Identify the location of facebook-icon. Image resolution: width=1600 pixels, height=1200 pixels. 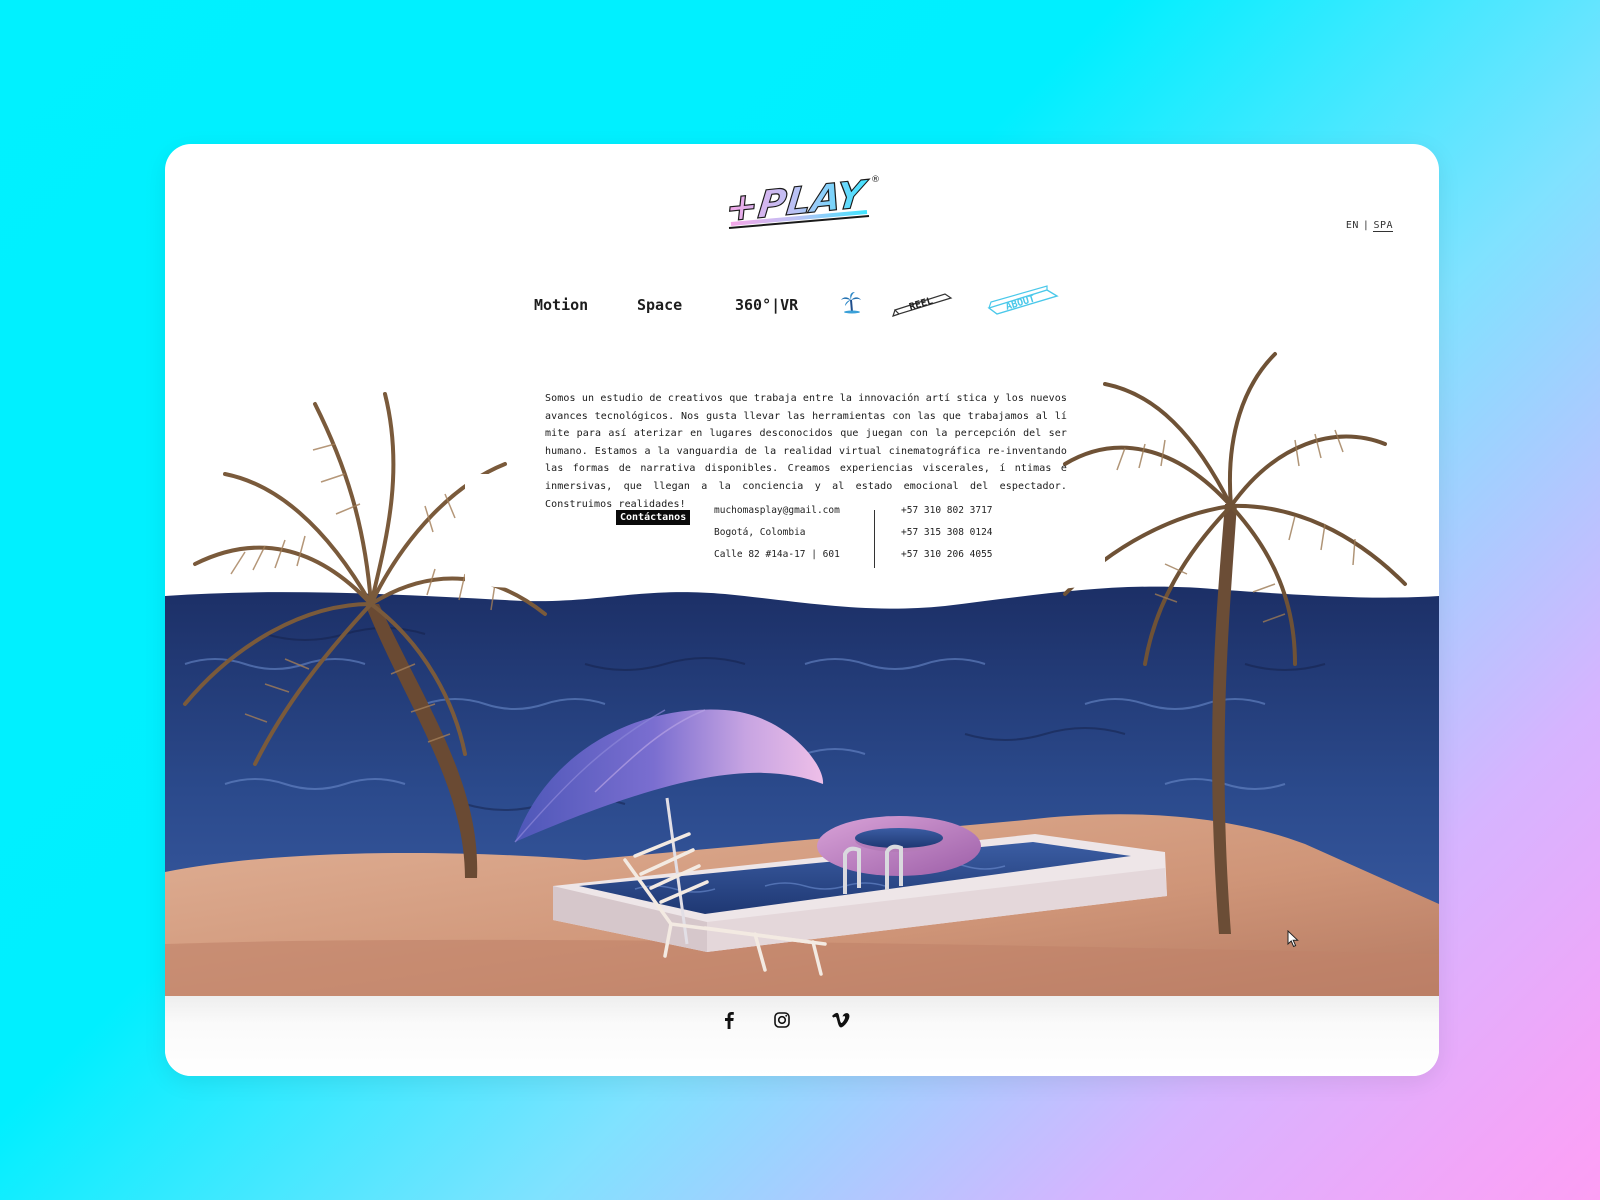
(729, 1020).